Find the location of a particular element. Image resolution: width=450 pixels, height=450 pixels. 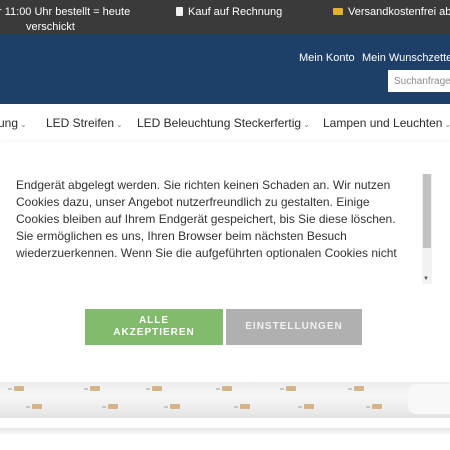

accept-all-button: ALLE AKZEPTIEREN is located at coordinates (154, 327).